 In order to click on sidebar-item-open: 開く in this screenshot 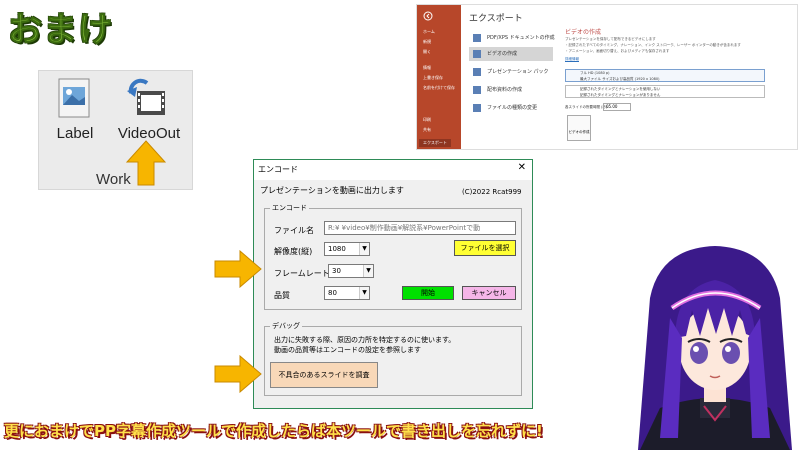, I will do `click(427, 52)`.